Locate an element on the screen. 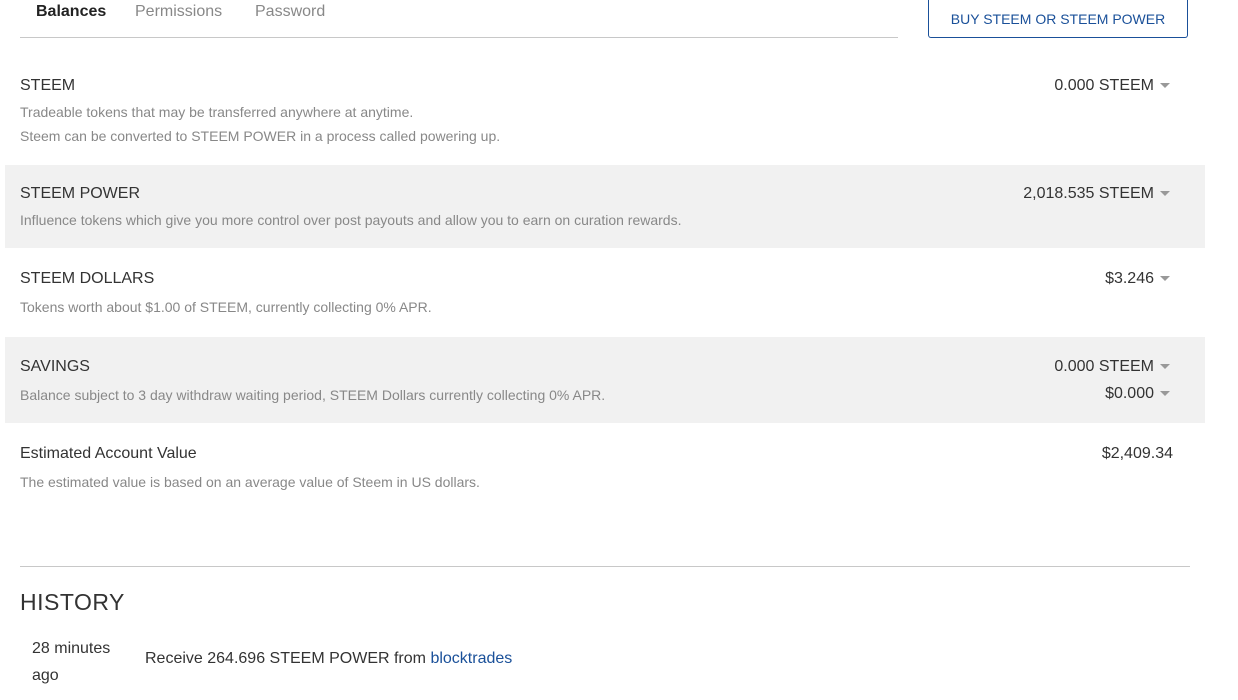 The width and height of the screenshot is (1238, 700). buy-steem-button: BUY STEEM OR STEEM POWER is located at coordinates (1058, 19).